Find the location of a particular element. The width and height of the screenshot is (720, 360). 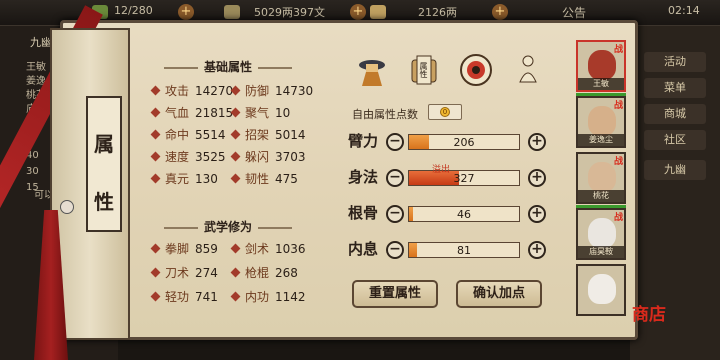

stat-name: 招架 is located at coordinates (257, 135).